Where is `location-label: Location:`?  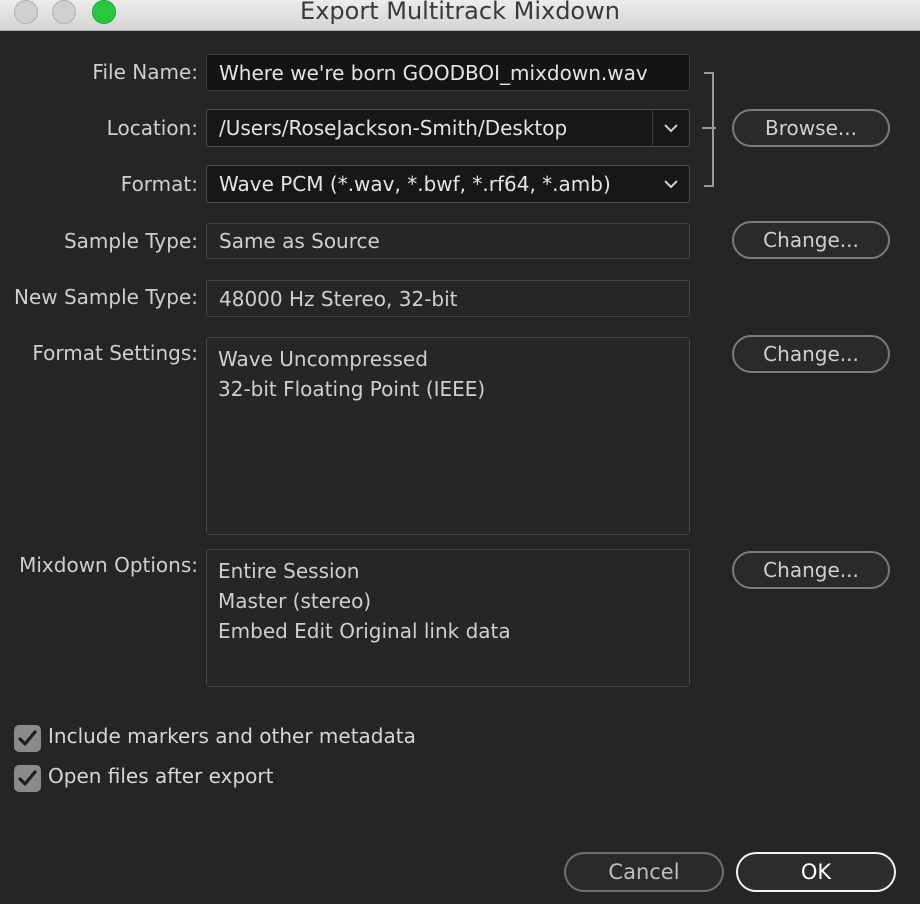
location-label: Location: is located at coordinates (152, 128).